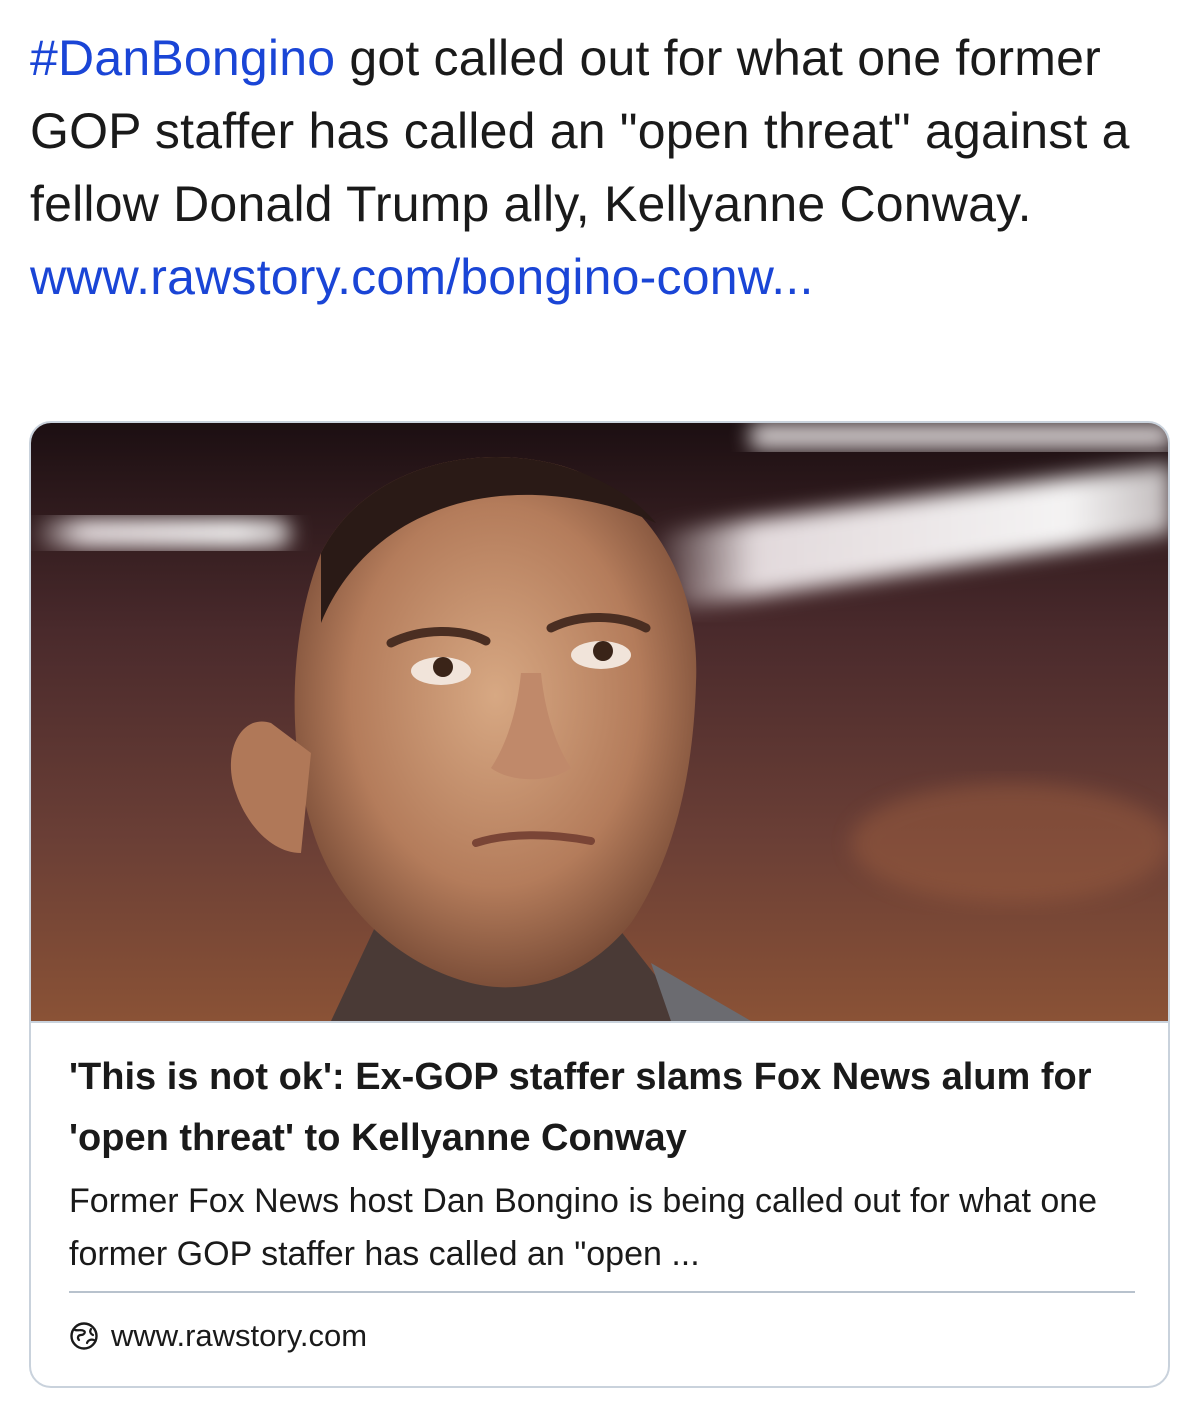  I want to click on globe-icon, so click(84, 1336).